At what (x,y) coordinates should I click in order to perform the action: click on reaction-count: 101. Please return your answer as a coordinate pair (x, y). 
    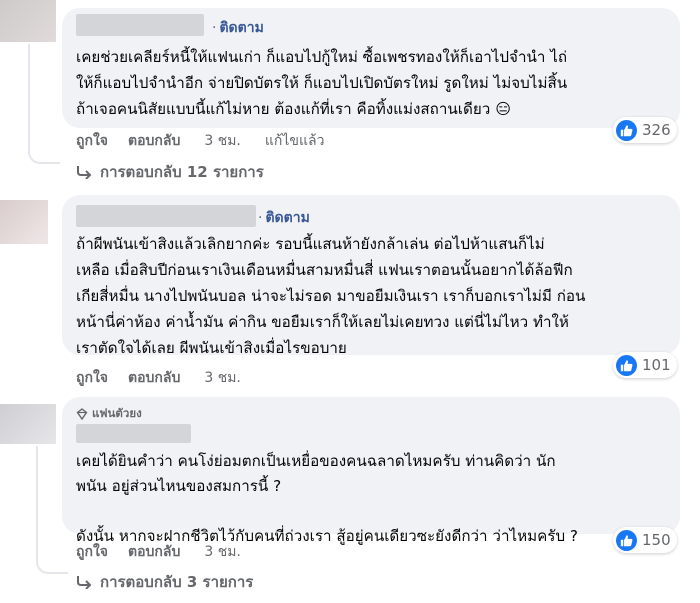
    Looking at the image, I should click on (656, 365).